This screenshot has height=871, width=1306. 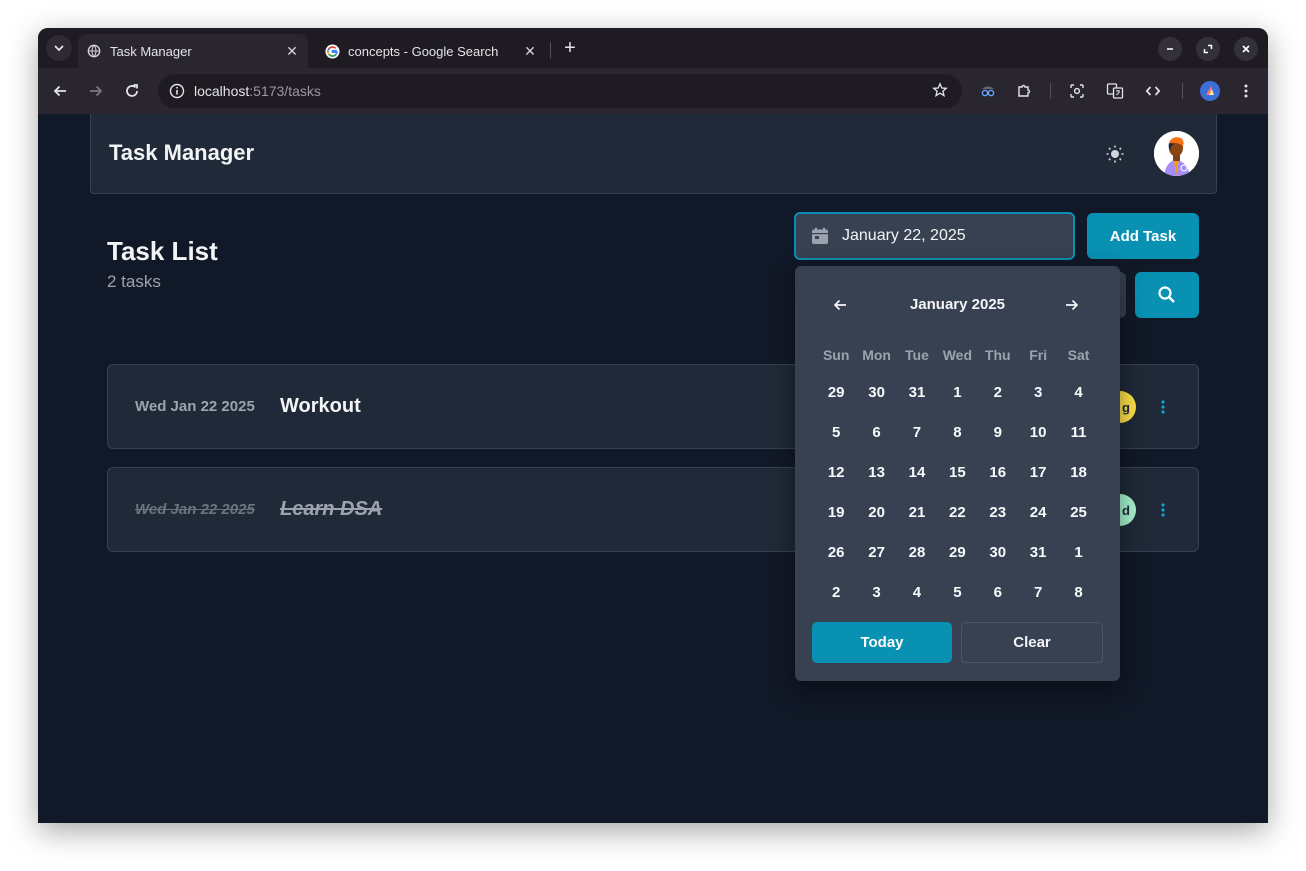 What do you see at coordinates (1078, 355) in the screenshot?
I see `weekday-label: Sat` at bounding box center [1078, 355].